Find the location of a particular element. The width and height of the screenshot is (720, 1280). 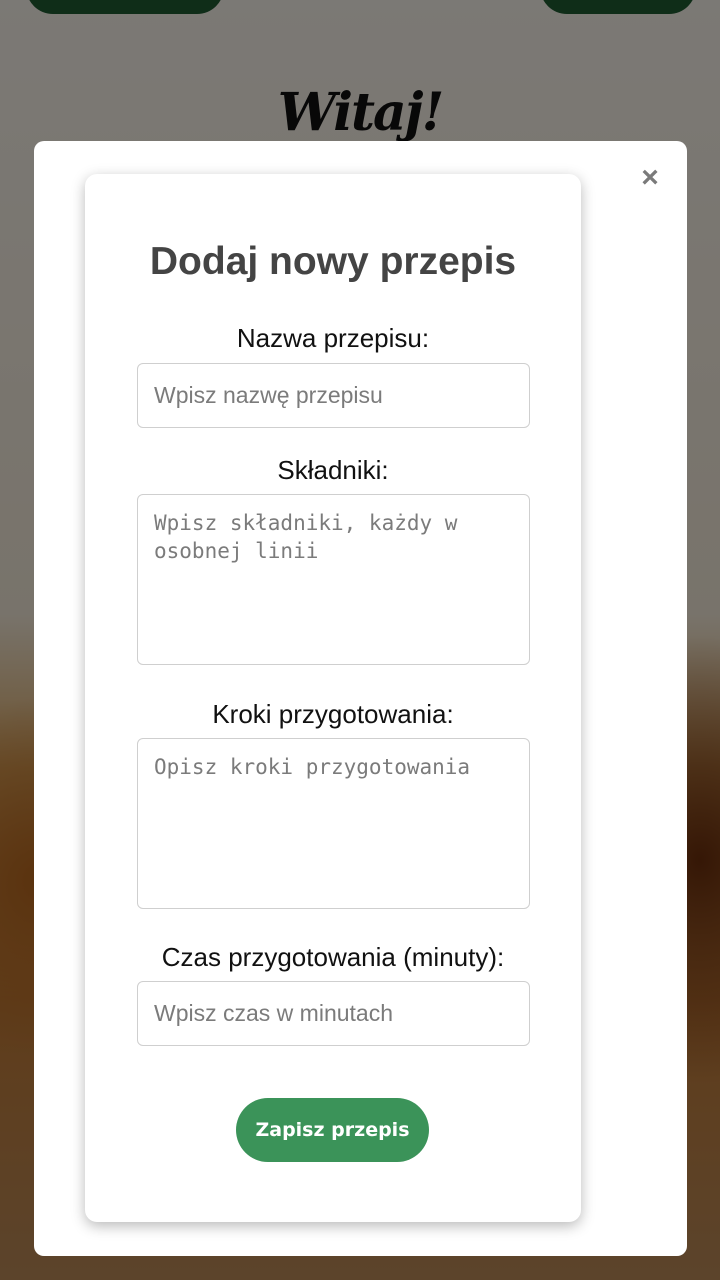

ingredients-label: Składniki: is located at coordinates (333, 470).